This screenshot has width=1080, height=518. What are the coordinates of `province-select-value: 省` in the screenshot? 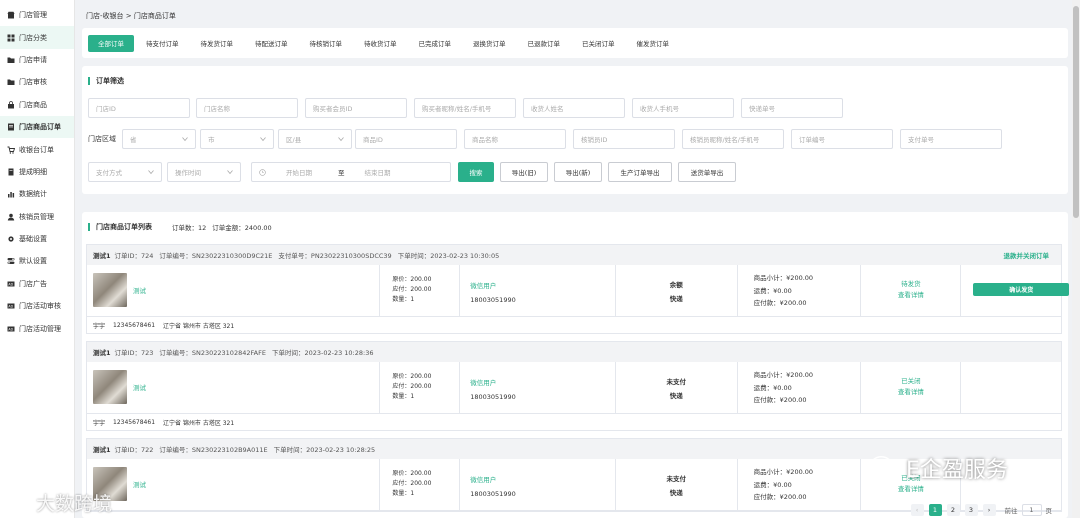 It's located at (133, 140).